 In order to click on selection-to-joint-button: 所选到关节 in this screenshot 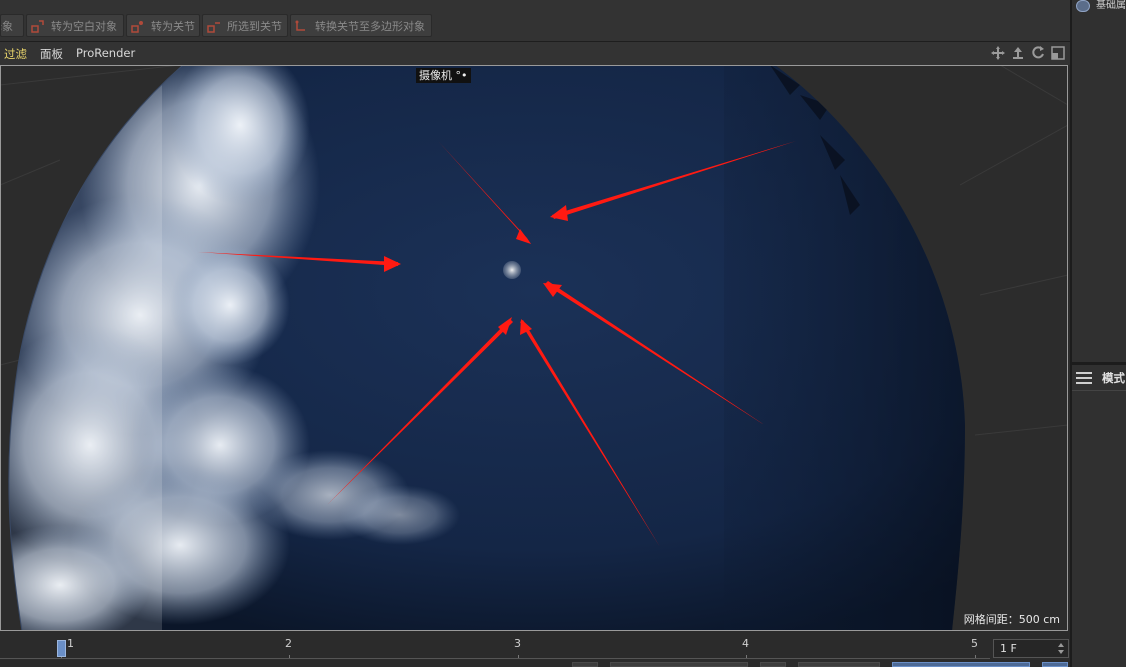, I will do `click(245, 25)`.